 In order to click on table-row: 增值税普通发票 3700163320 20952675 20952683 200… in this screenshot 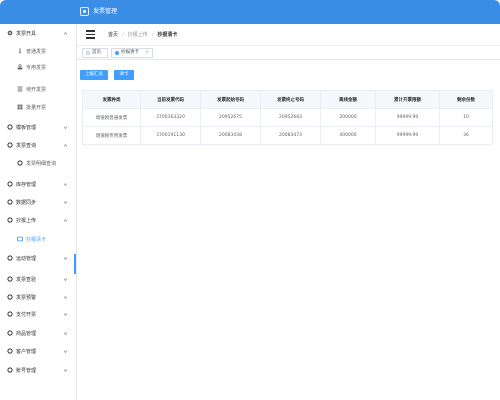, I will do `click(287, 117)`.